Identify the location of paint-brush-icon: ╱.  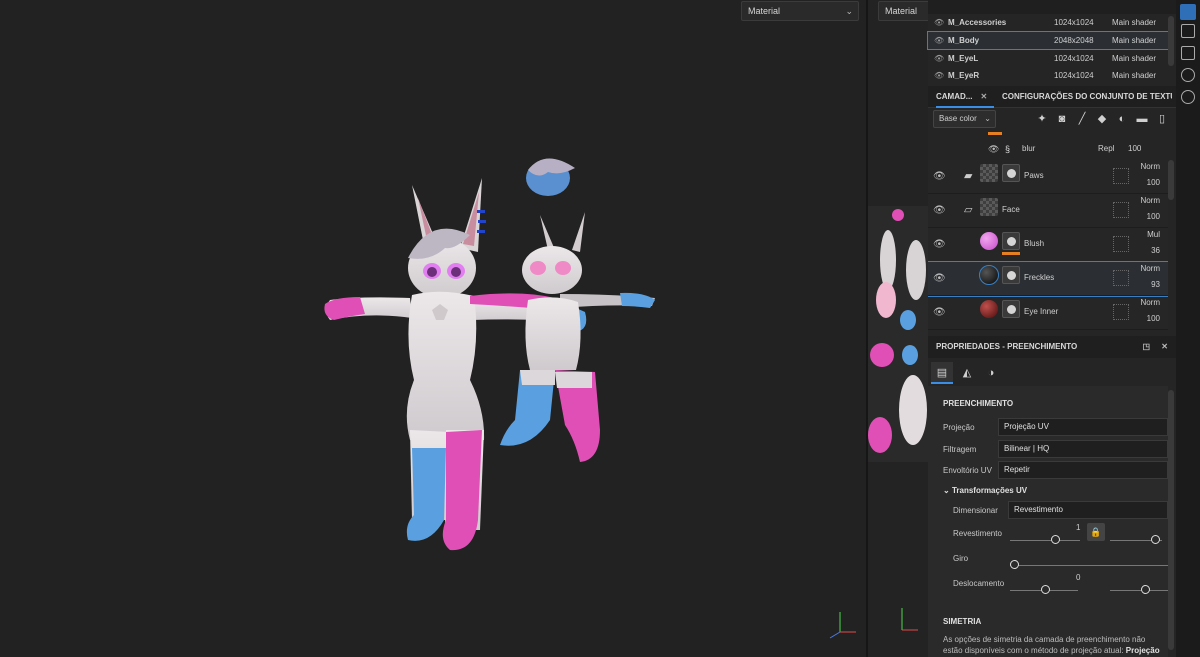
(1082, 119).